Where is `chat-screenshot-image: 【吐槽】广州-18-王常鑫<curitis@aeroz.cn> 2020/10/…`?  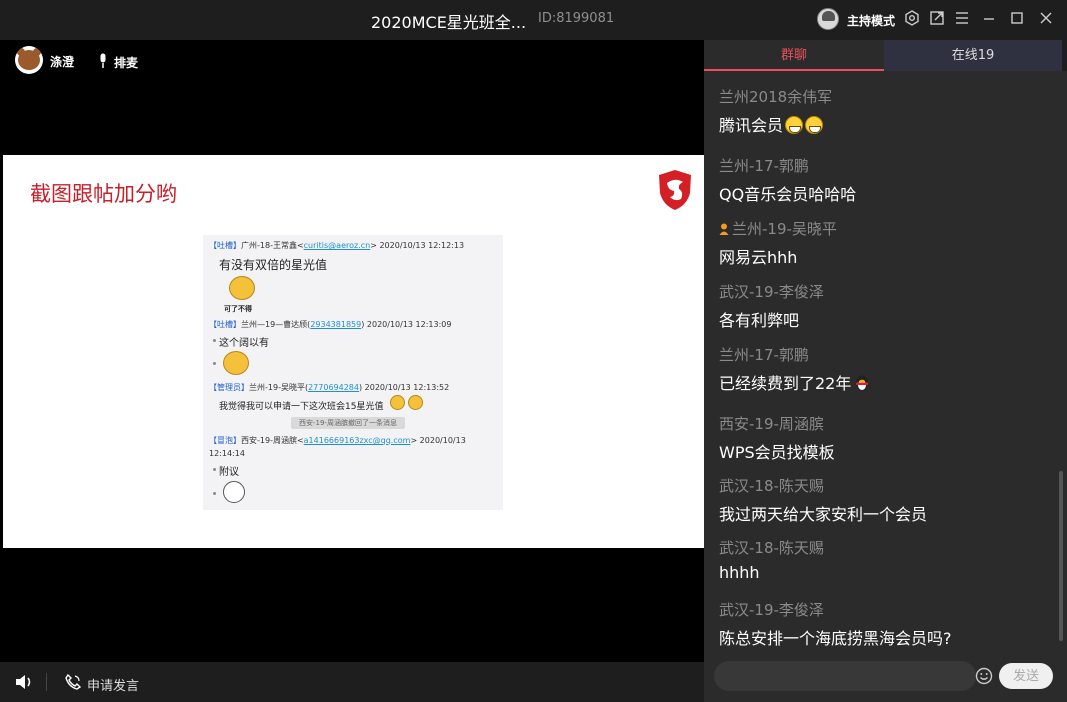
chat-screenshot-image: 【吐槽】广州-18-王常鑫<curitis@aeroz.cn> 2020/10/… is located at coordinates (353, 372).